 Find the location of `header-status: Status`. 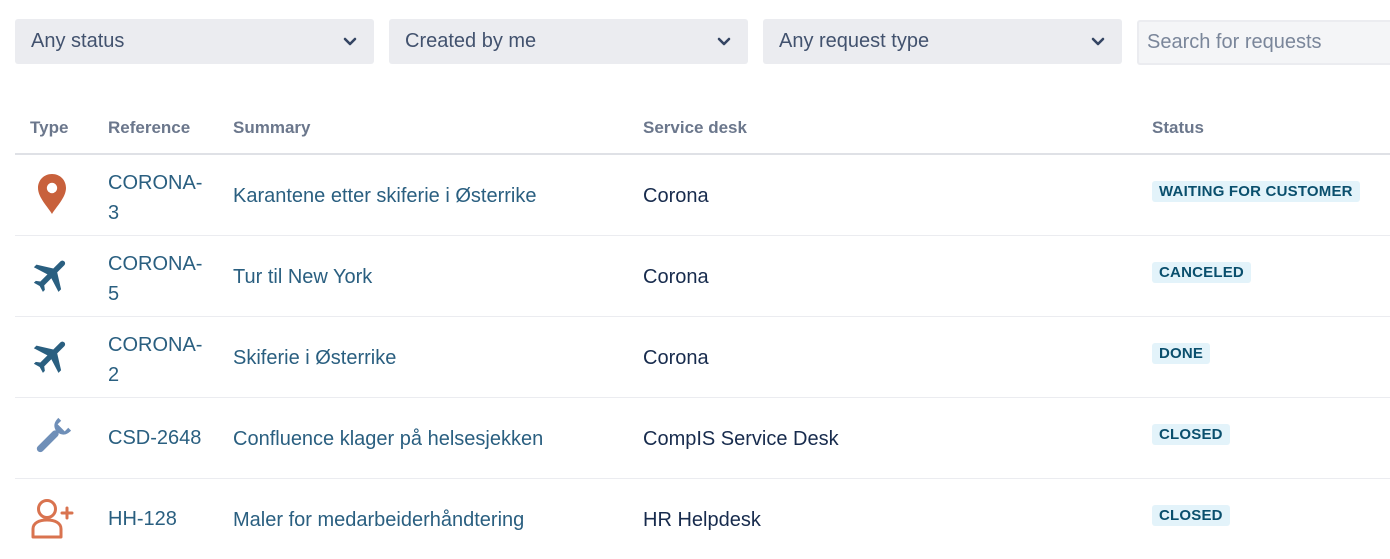

header-status: Status is located at coordinates (1178, 128).